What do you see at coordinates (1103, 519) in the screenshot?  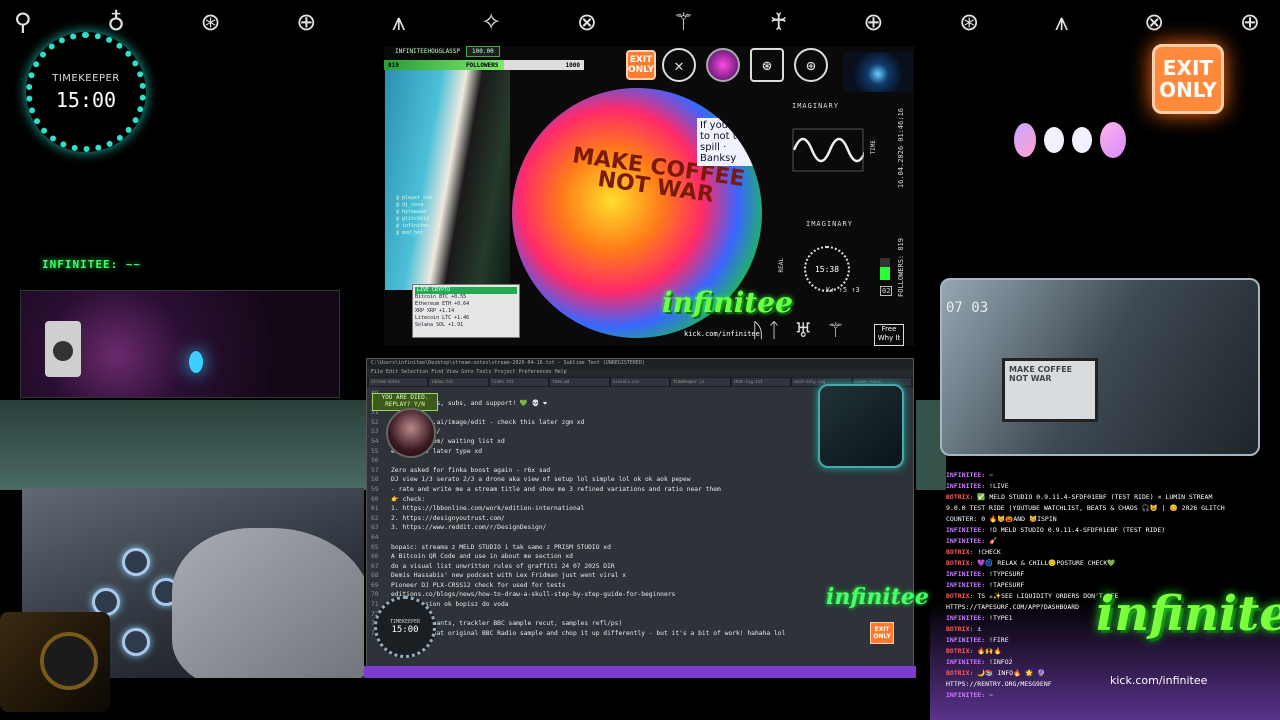 I see `chat-message: COUNTER: 0 🔥😸🎃AND 😸ISPIN` at bounding box center [1103, 519].